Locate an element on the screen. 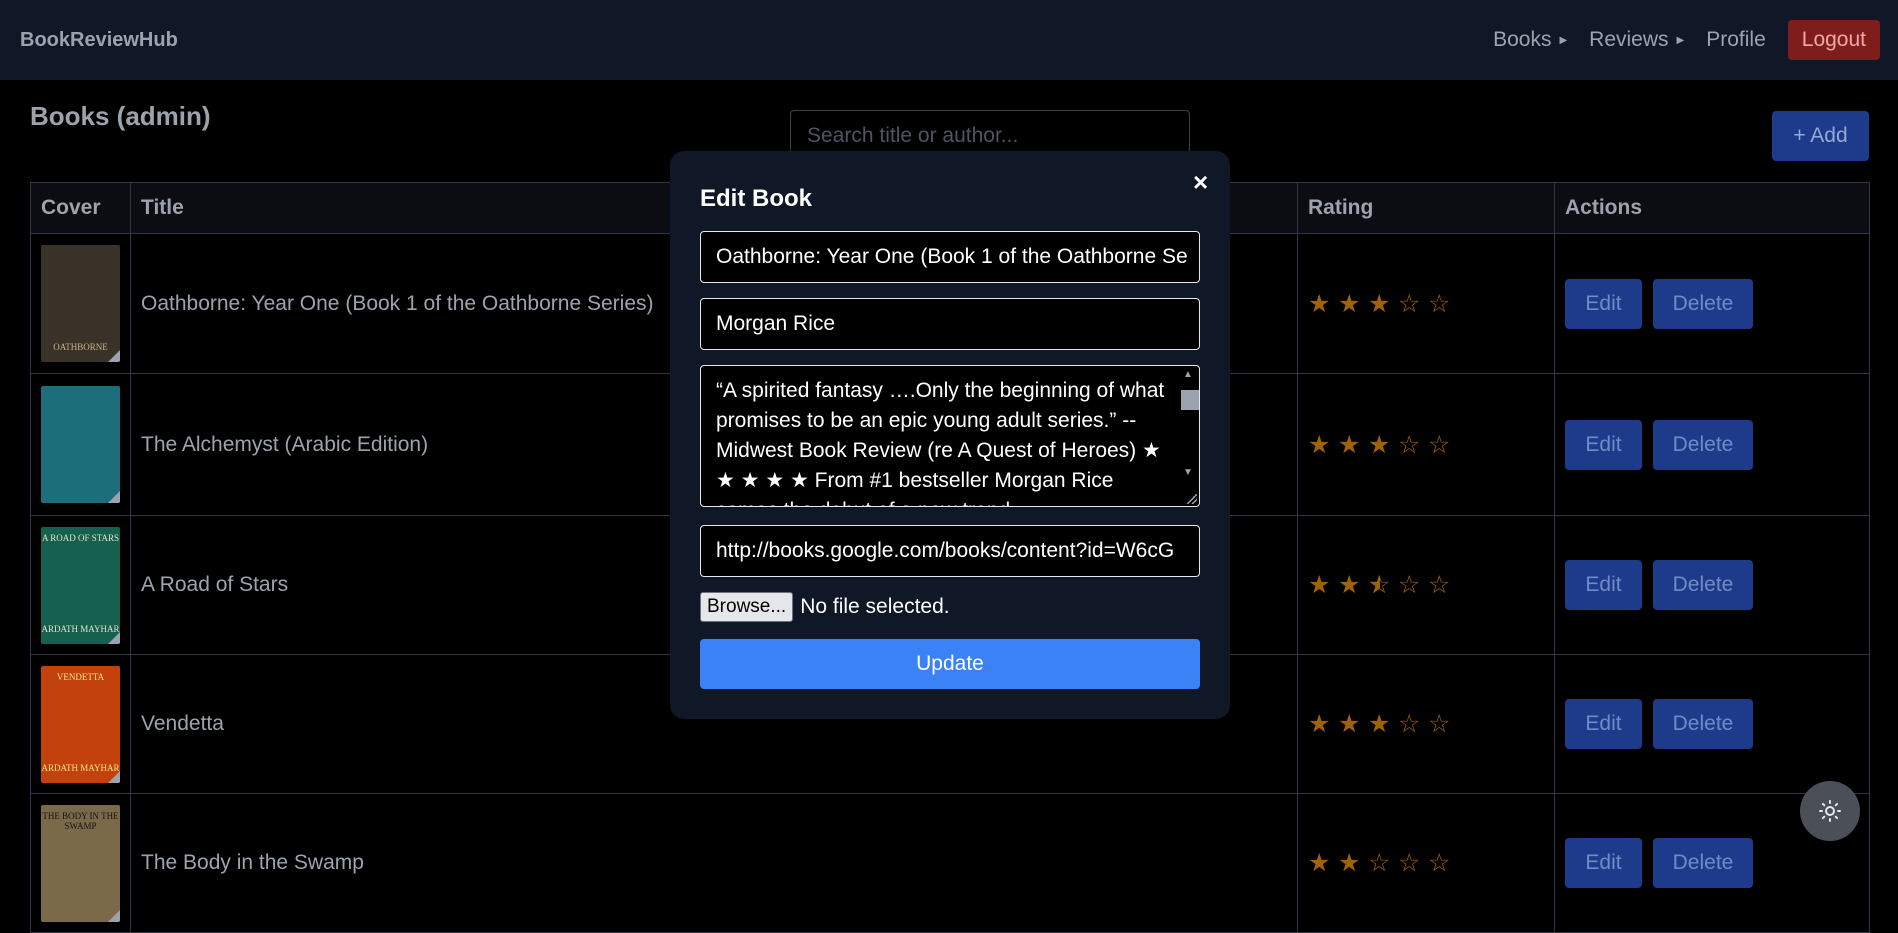 The width and height of the screenshot is (1898, 933). file-status: No file selected. is located at coordinates (875, 606).